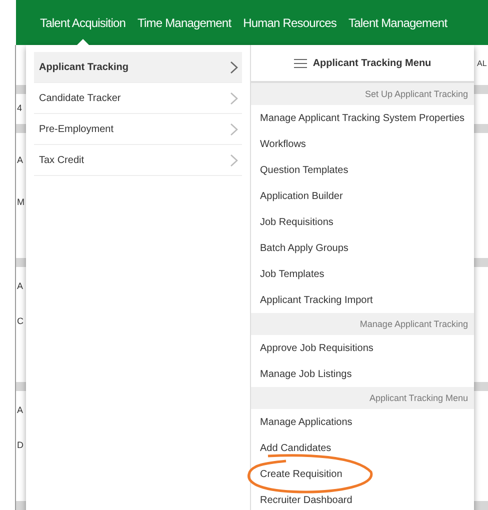 The width and height of the screenshot is (488, 510). Describe the element at coordinates (283, 144) in the screenshot. I see `menu-link: Workflows` at that location.